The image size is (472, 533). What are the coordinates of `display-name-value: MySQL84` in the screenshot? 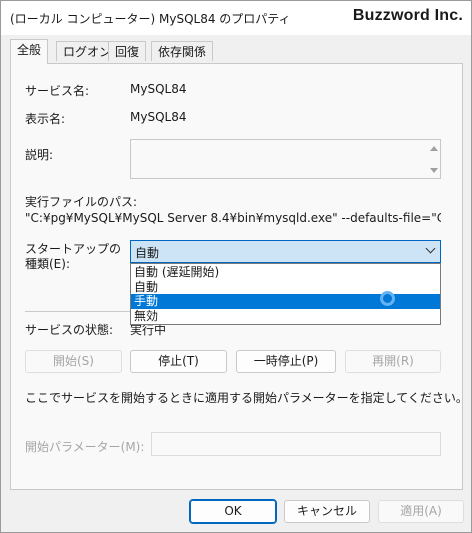 It's located at (158, 117).